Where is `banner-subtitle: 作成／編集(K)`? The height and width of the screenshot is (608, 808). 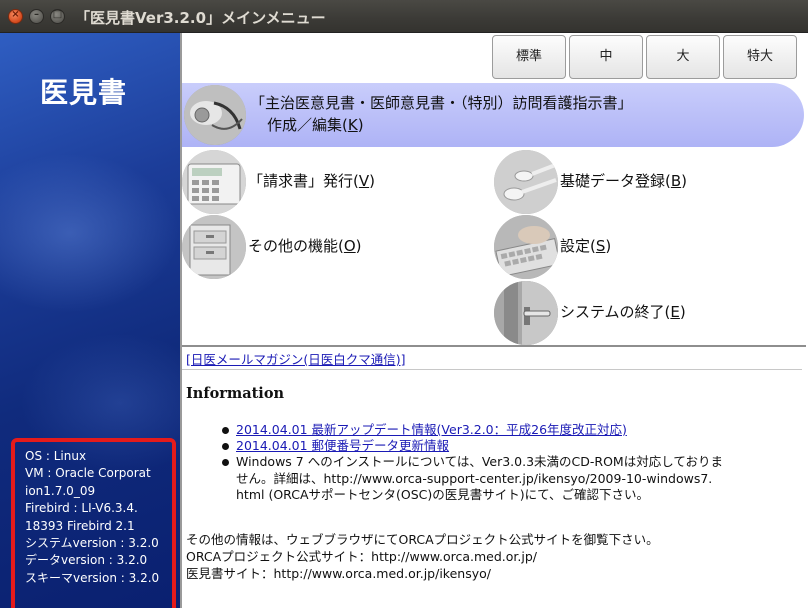 banner-subtitle: 作成／編集(K) is located at coordinates (315, 125).